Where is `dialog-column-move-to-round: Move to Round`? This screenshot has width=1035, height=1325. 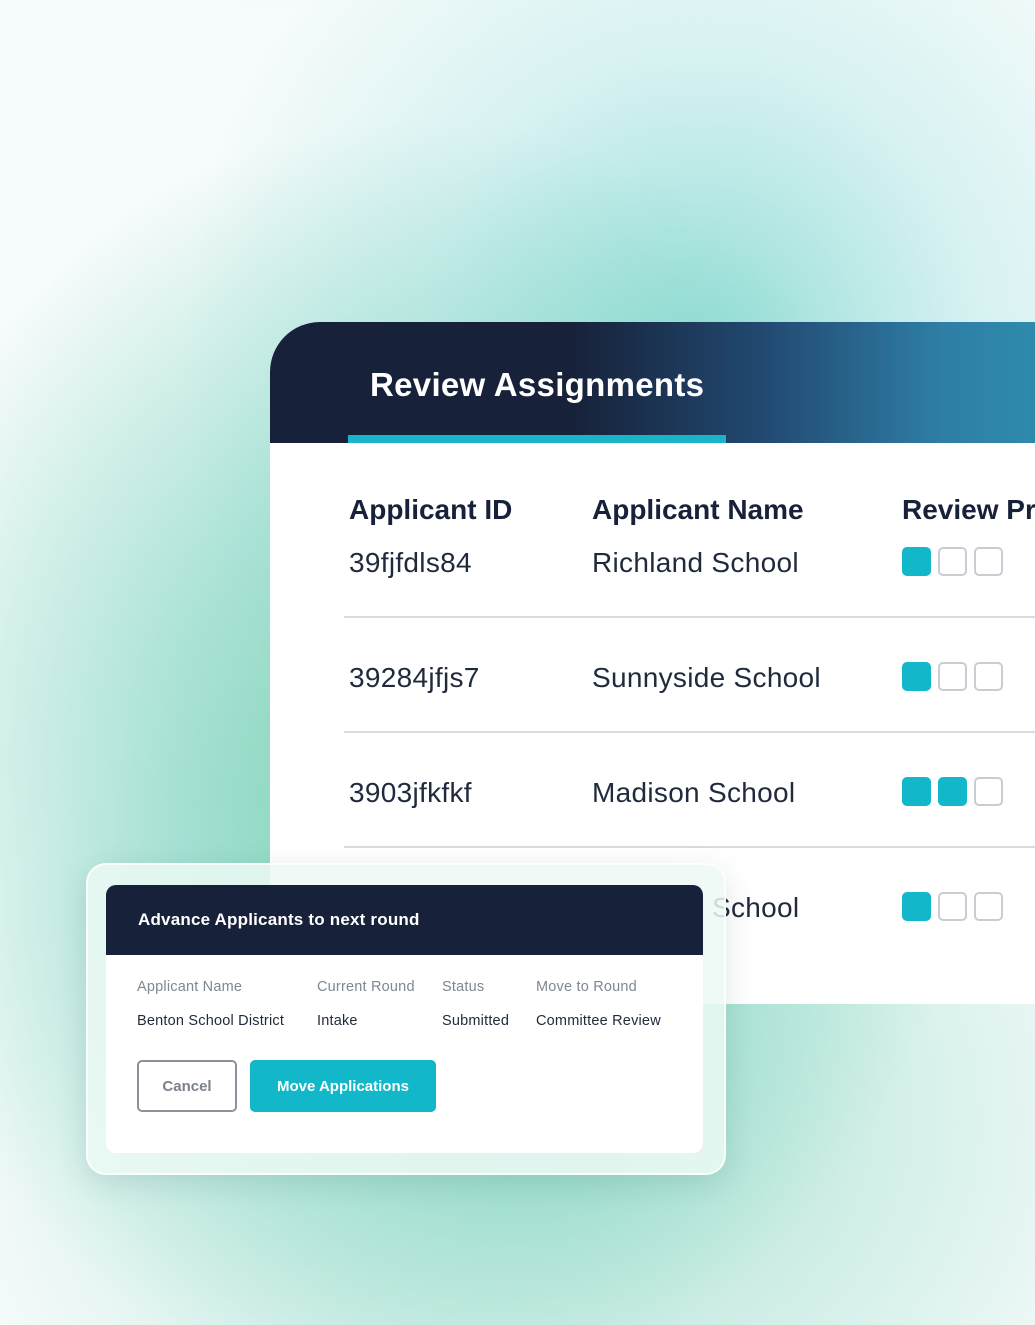
dialog-column-move-to-round: Move to Round is located at coordinates (586, 987).